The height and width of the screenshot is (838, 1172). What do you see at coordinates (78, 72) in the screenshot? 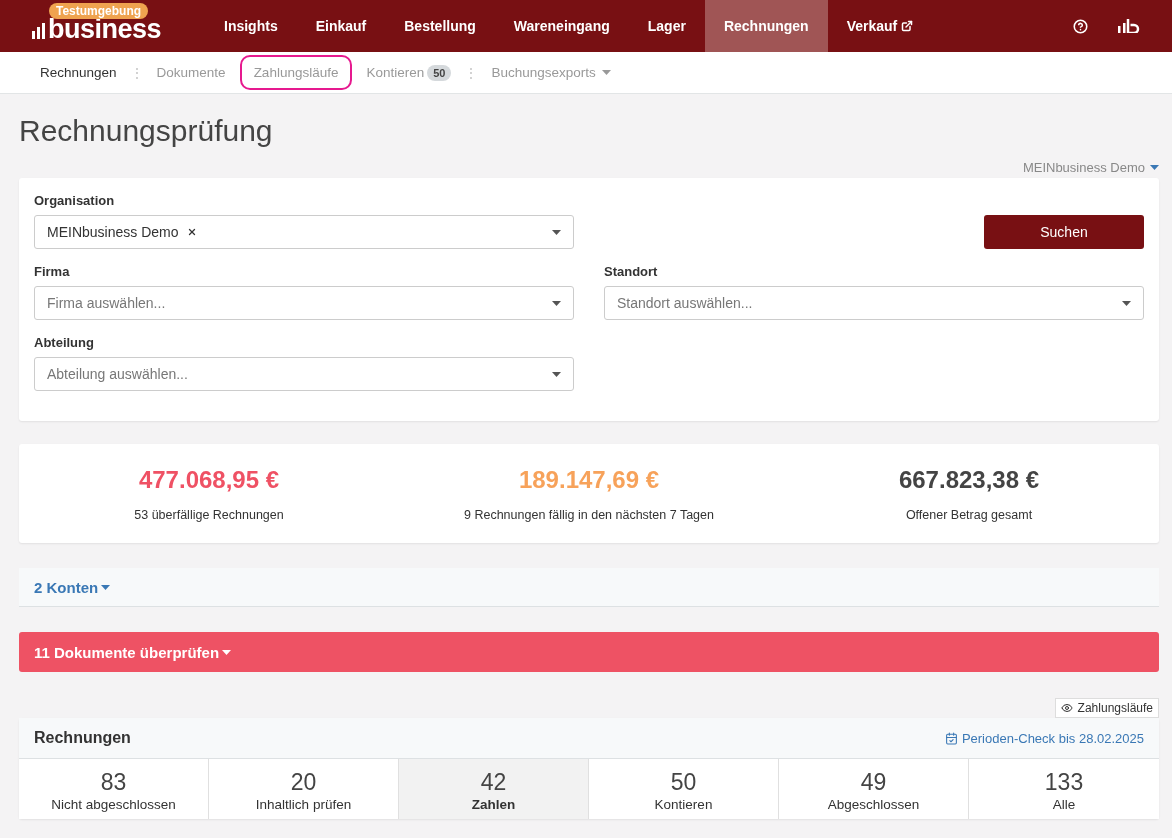
I see `subnav-tab: Rechnungen` at bounding box center [78, 72].